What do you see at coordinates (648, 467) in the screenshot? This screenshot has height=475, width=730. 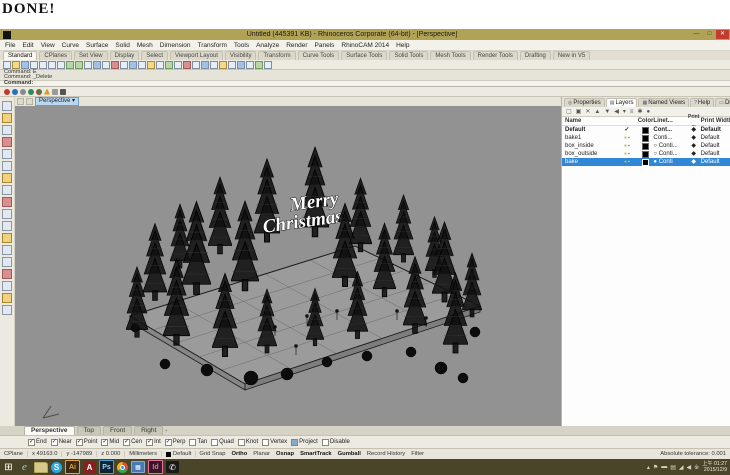 I see `tray-expand-icon: ▴` at bounding box center [648, 467].